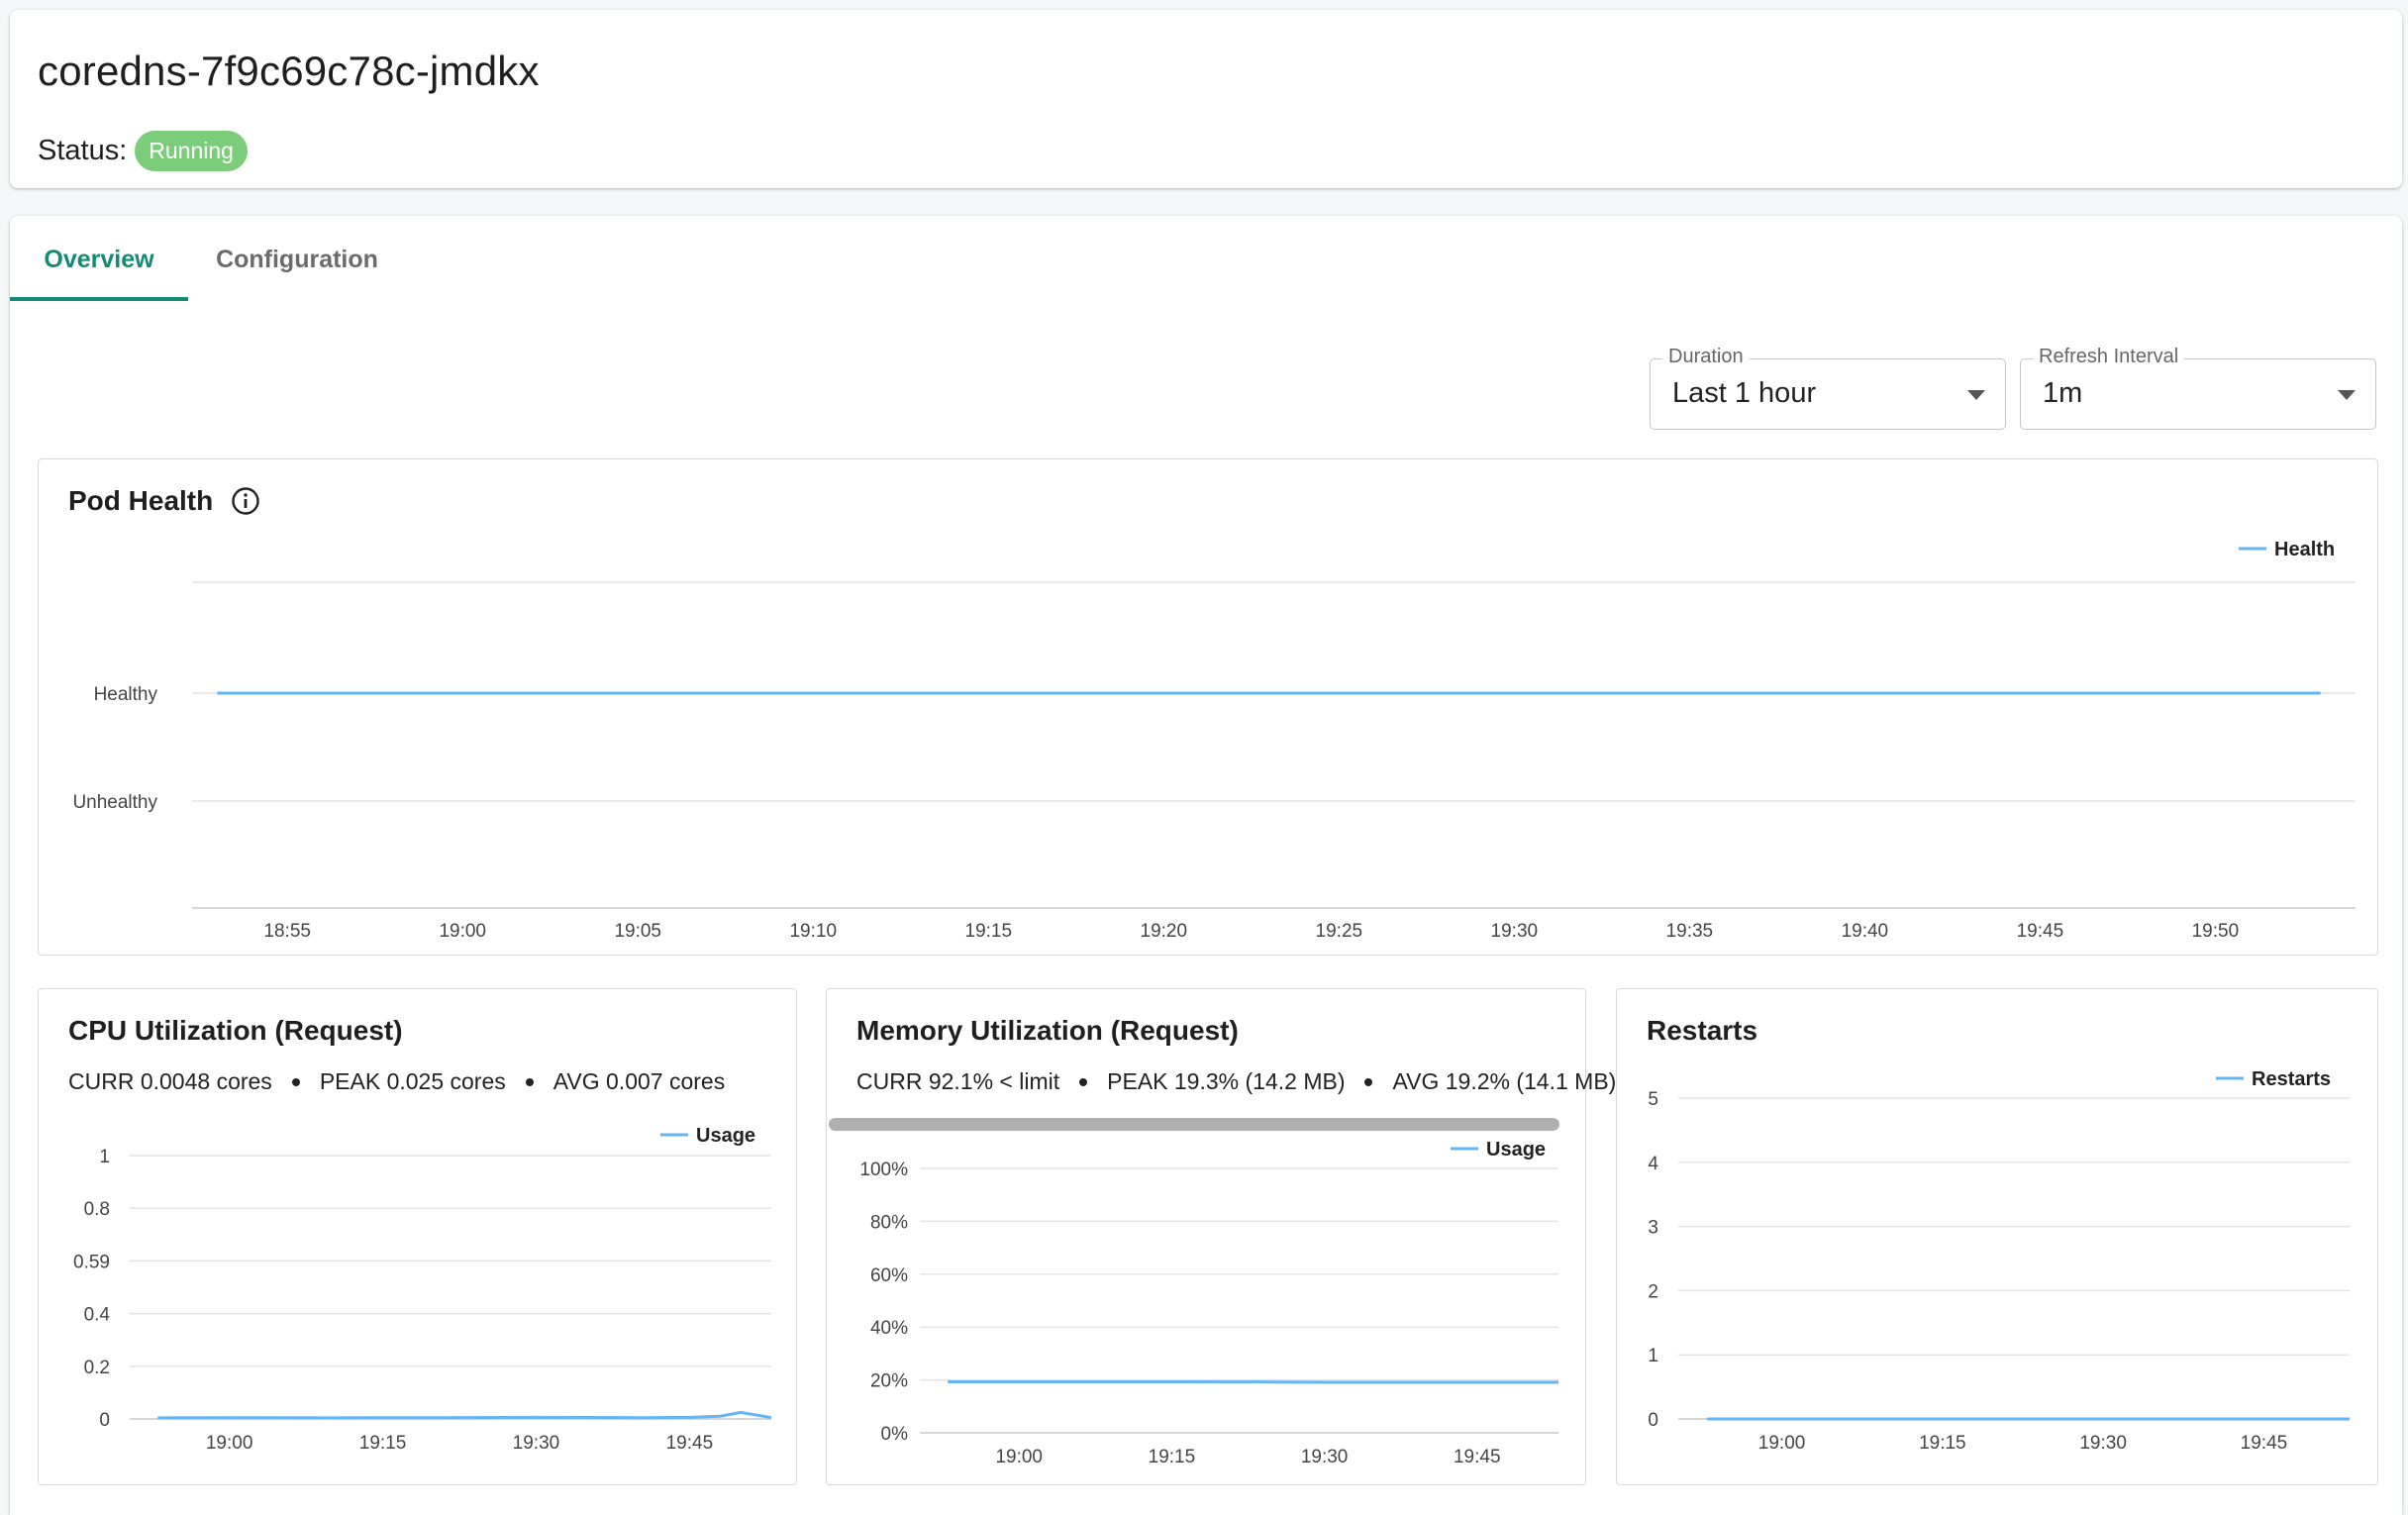 The height and width of the screenshot is (1515, 2408). I want to click on x-tick-label: 19:25, so click(1339, 931).